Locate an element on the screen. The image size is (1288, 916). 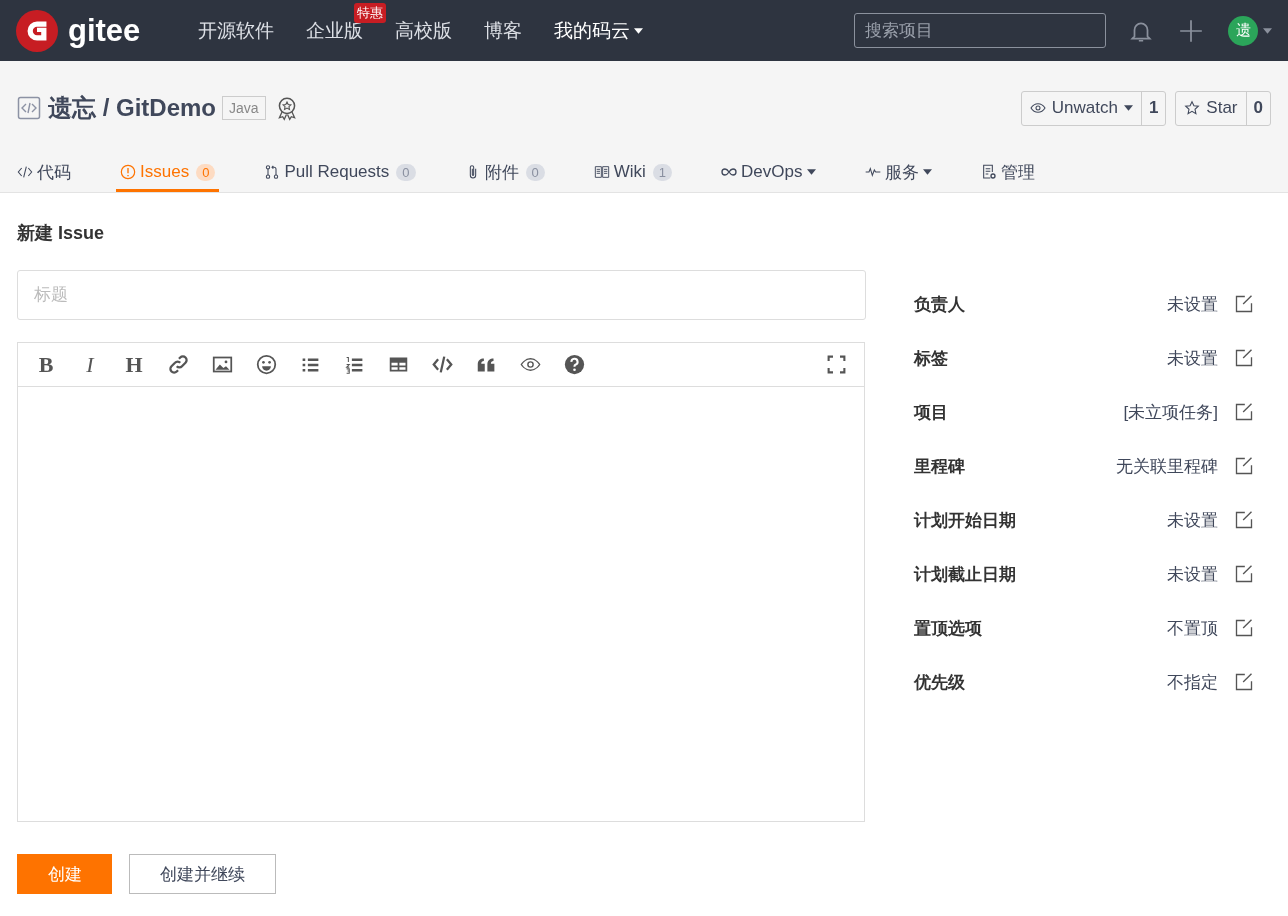
field-label: 里程碑 is located at coordinates (940, 466).